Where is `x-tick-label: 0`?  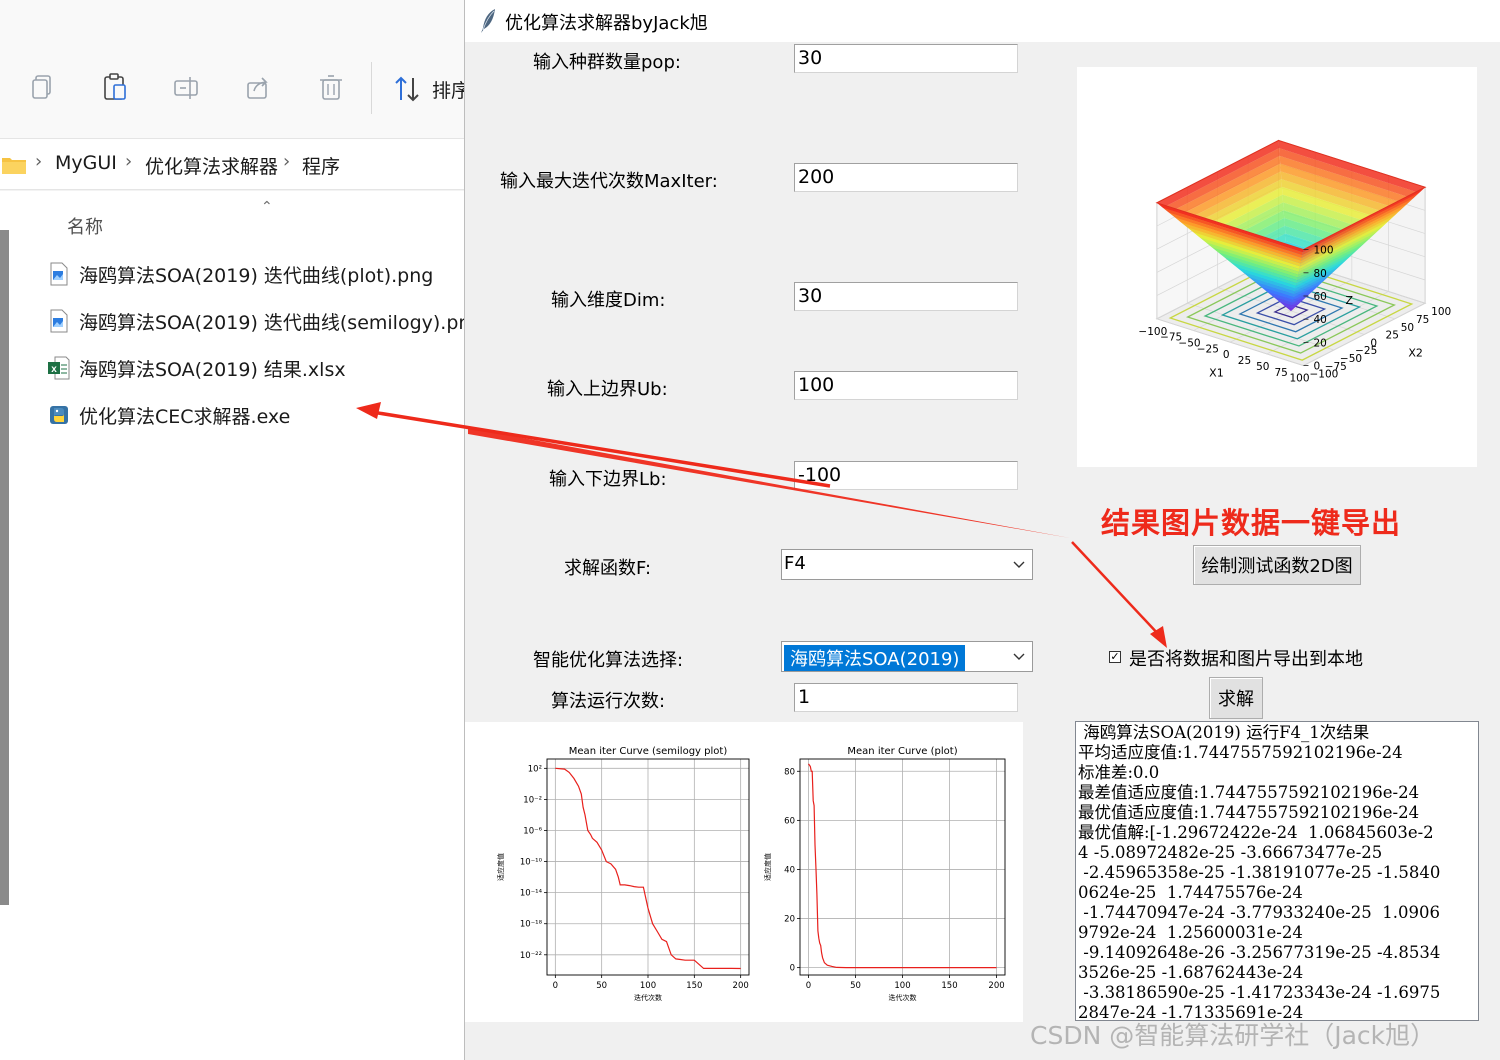 x-tick-label: 0 is located at coordinates (808, 986).